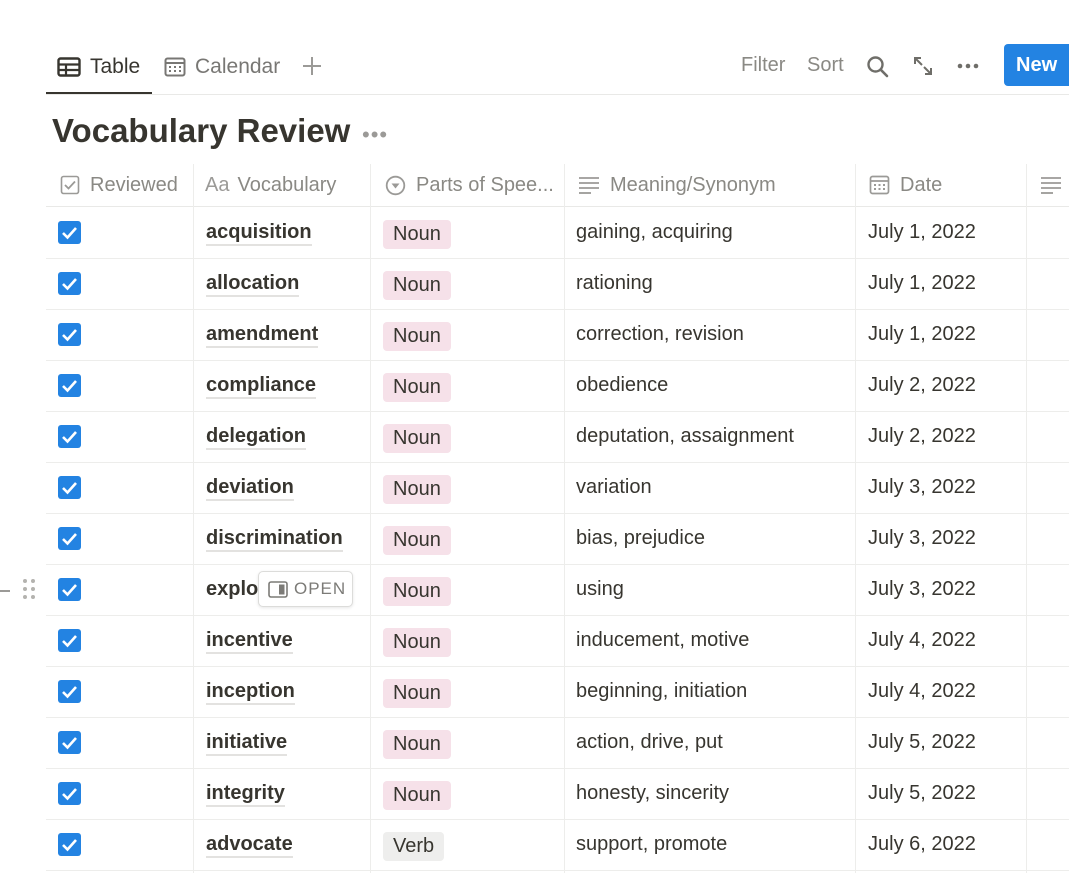  Describe the element at coordinates (98, 67) in the screenshot. I see `tab-table: Table` at that location.